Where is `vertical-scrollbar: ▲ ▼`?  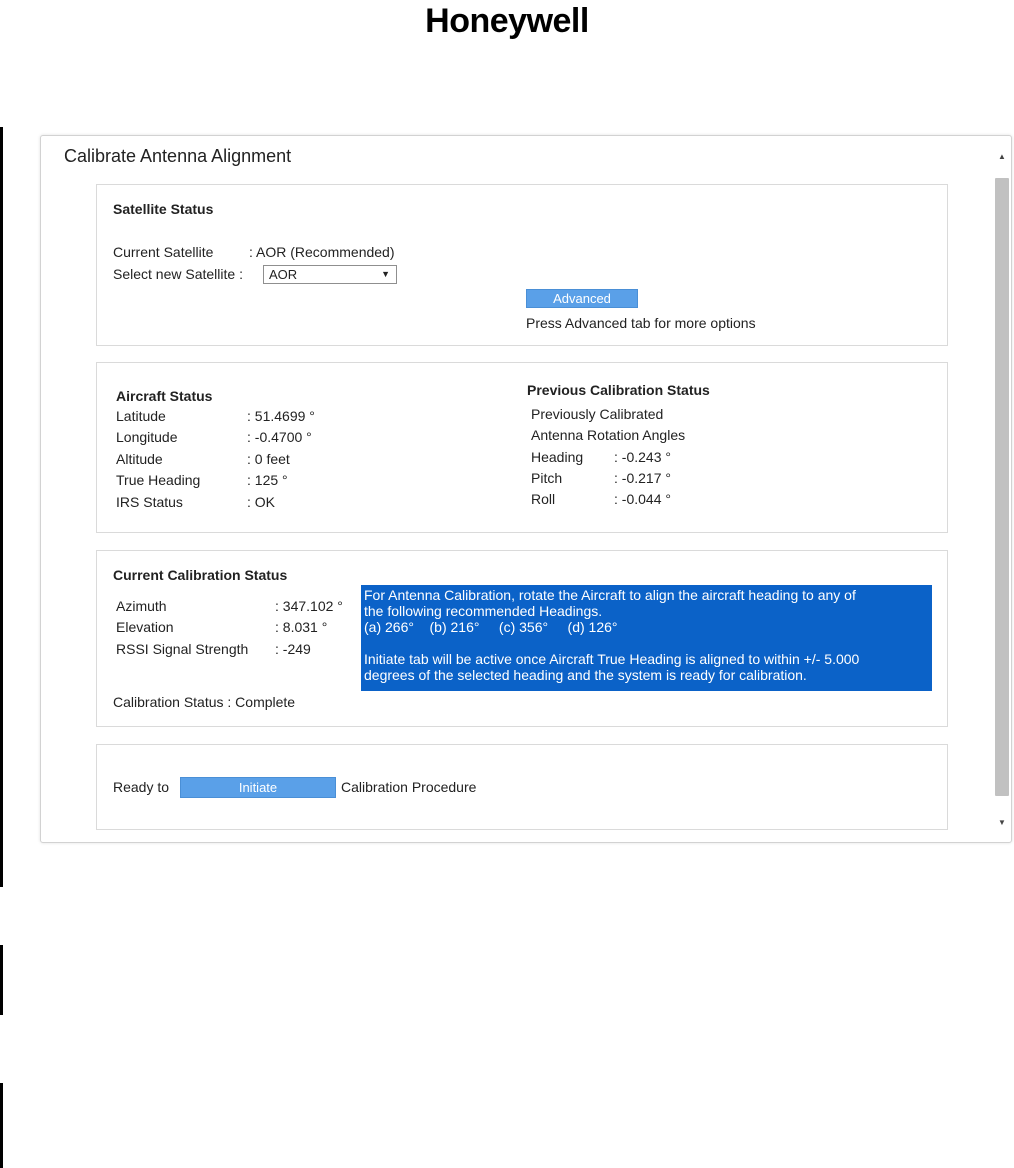
vertical-scrollbar: ▲ ▼ is located at coordinates (1002, 490).